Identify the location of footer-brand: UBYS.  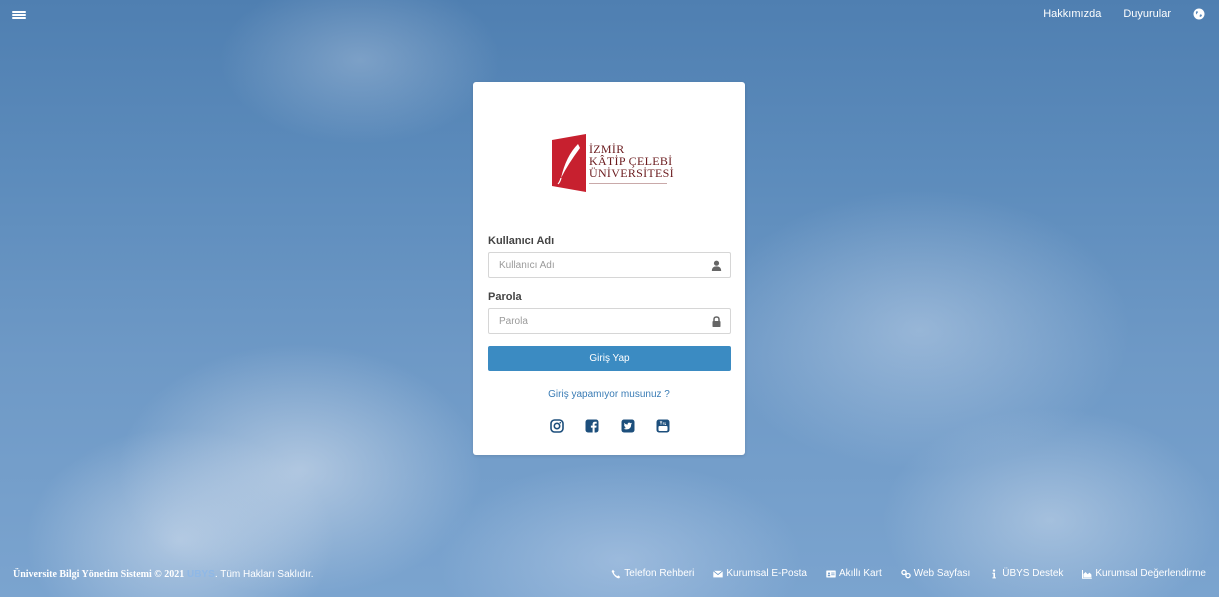
(201, 574).